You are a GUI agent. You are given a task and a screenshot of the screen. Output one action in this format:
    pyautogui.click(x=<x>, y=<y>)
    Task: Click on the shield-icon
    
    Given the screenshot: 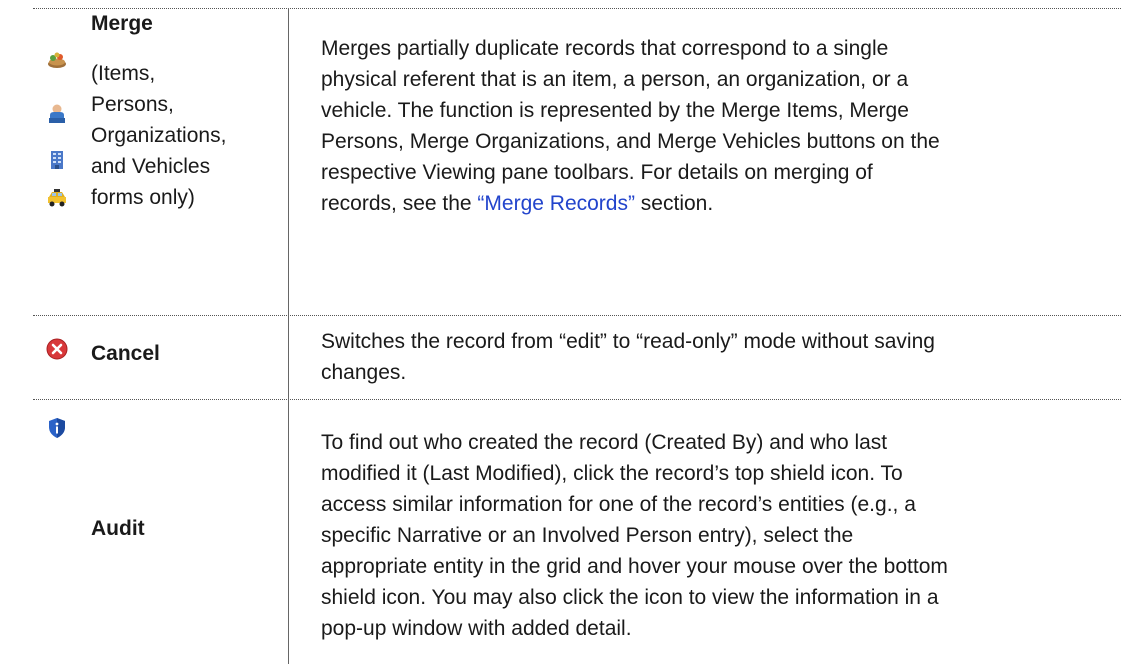 What is the action you would take?
    pyautogui.click(x=57, y=428)
    